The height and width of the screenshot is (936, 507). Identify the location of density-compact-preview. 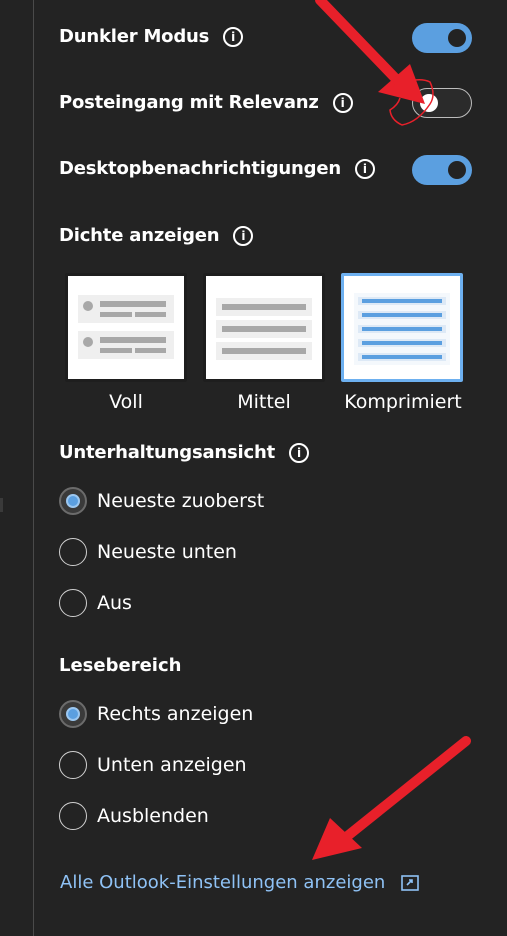
(402, 329).